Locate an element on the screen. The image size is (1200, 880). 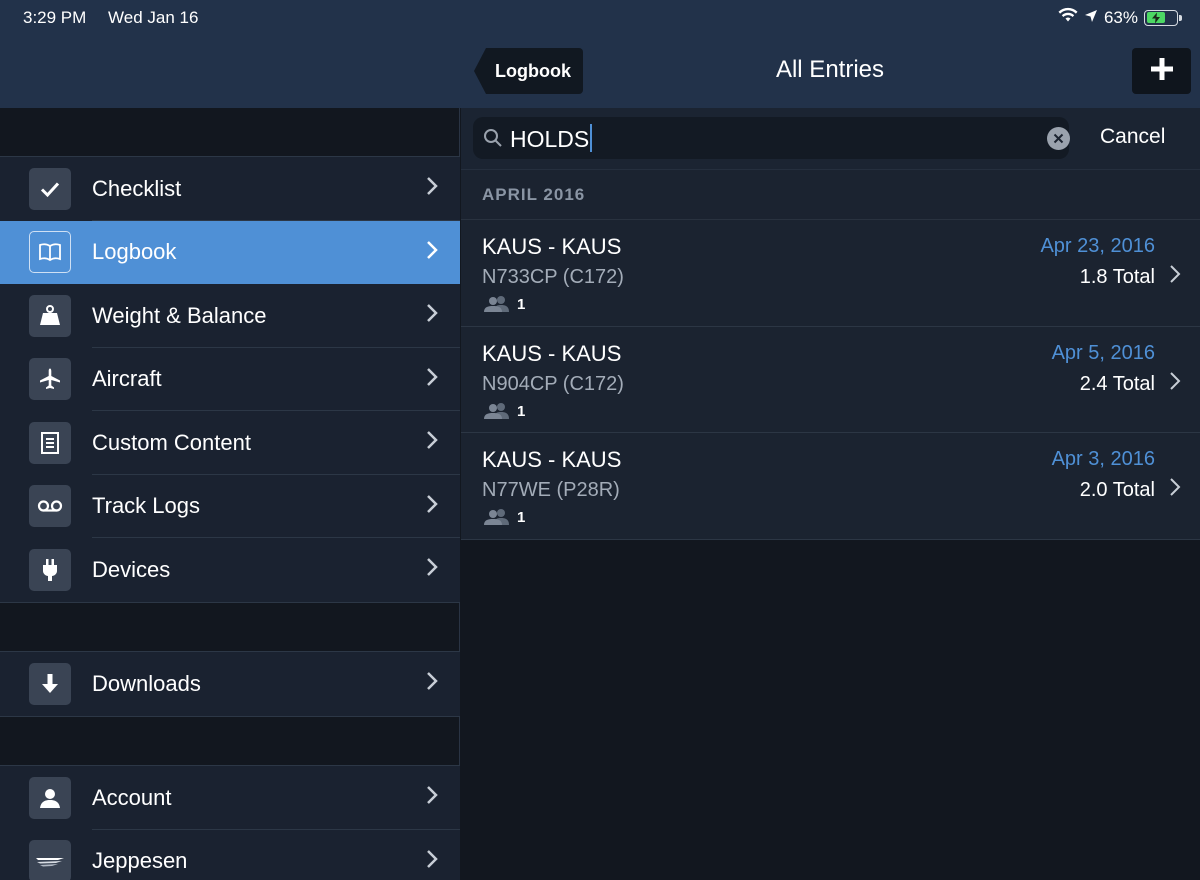
airplane-icon is located at coordinates (50, 379).